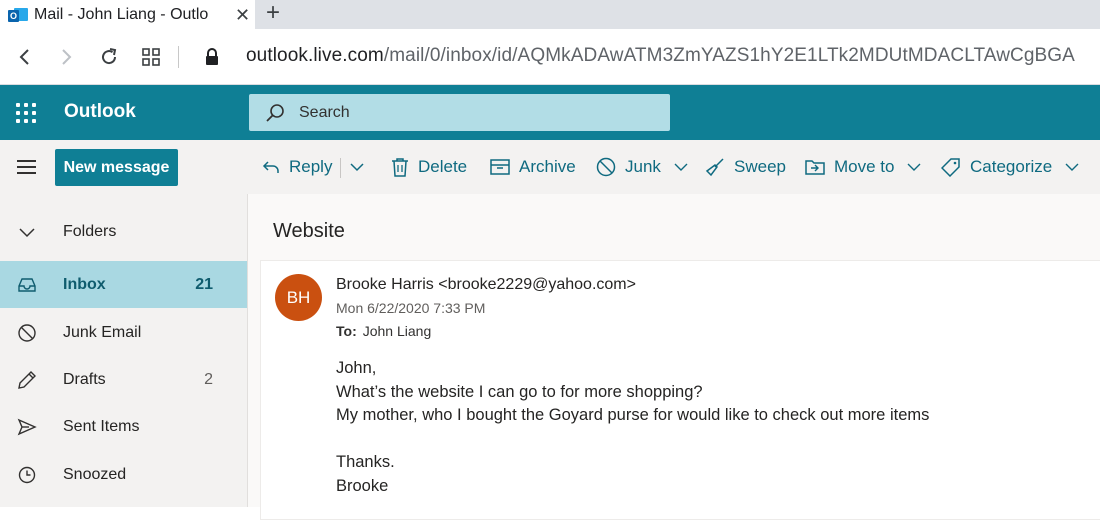  What do you see at coordinates (311, 166) in the screenshot?
I see `reply-label: Reply` at bounding box center [311, 166].